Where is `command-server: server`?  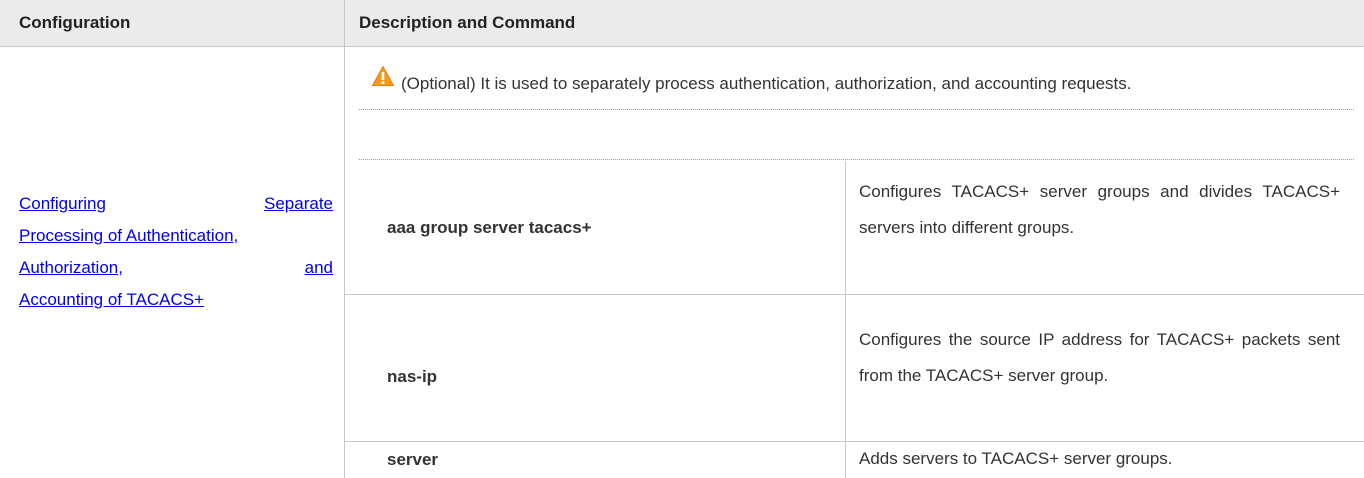
command-server: server is located at coordinates (413, 459).